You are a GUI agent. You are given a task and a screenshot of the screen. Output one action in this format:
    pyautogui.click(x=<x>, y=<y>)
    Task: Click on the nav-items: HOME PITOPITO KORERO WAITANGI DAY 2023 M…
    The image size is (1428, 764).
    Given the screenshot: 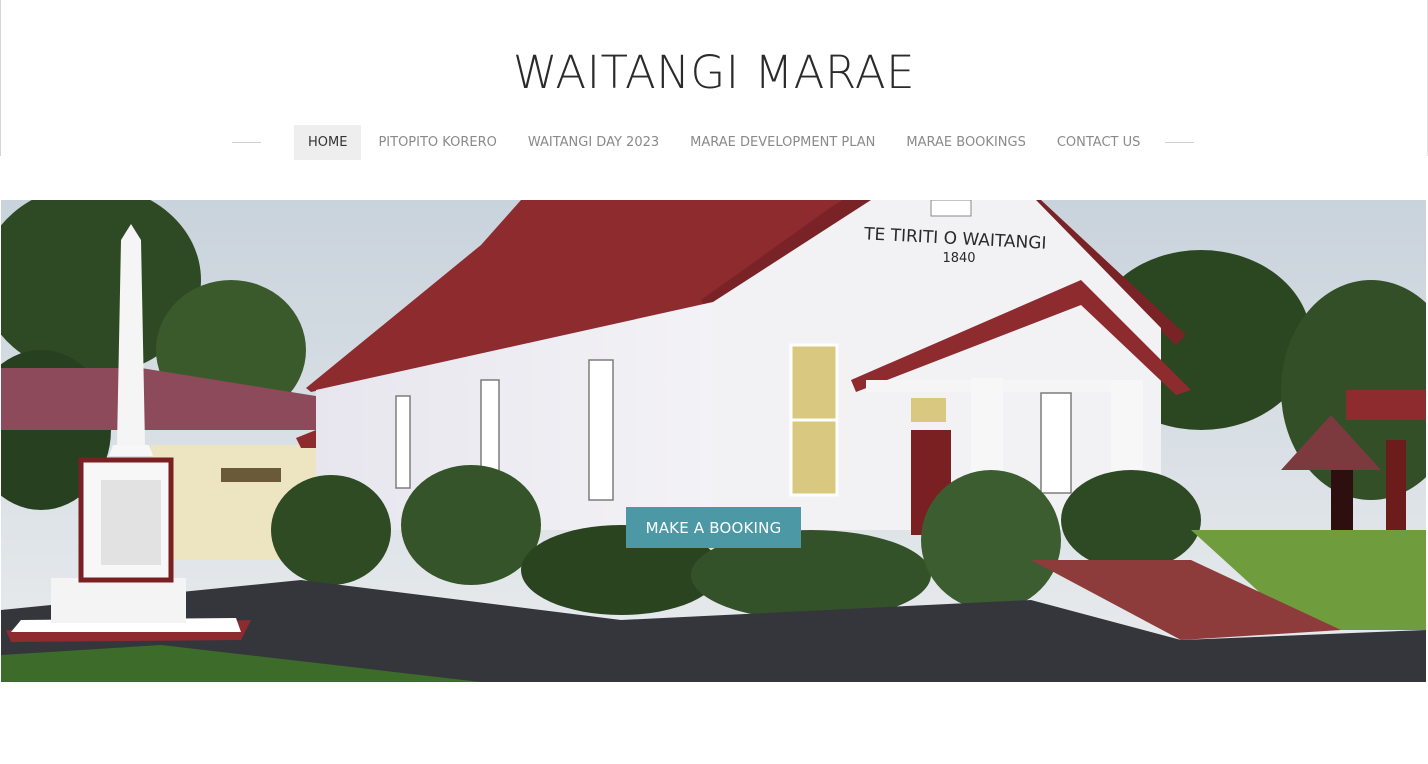 What is the action you would take?
    pyautogui.click(x=725, y=142)
    